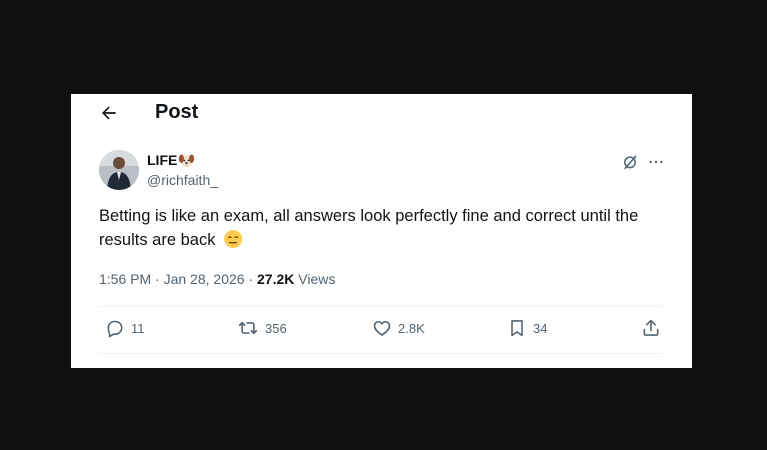  I want to click on author-display-name: LIFE, so click(162, 160).